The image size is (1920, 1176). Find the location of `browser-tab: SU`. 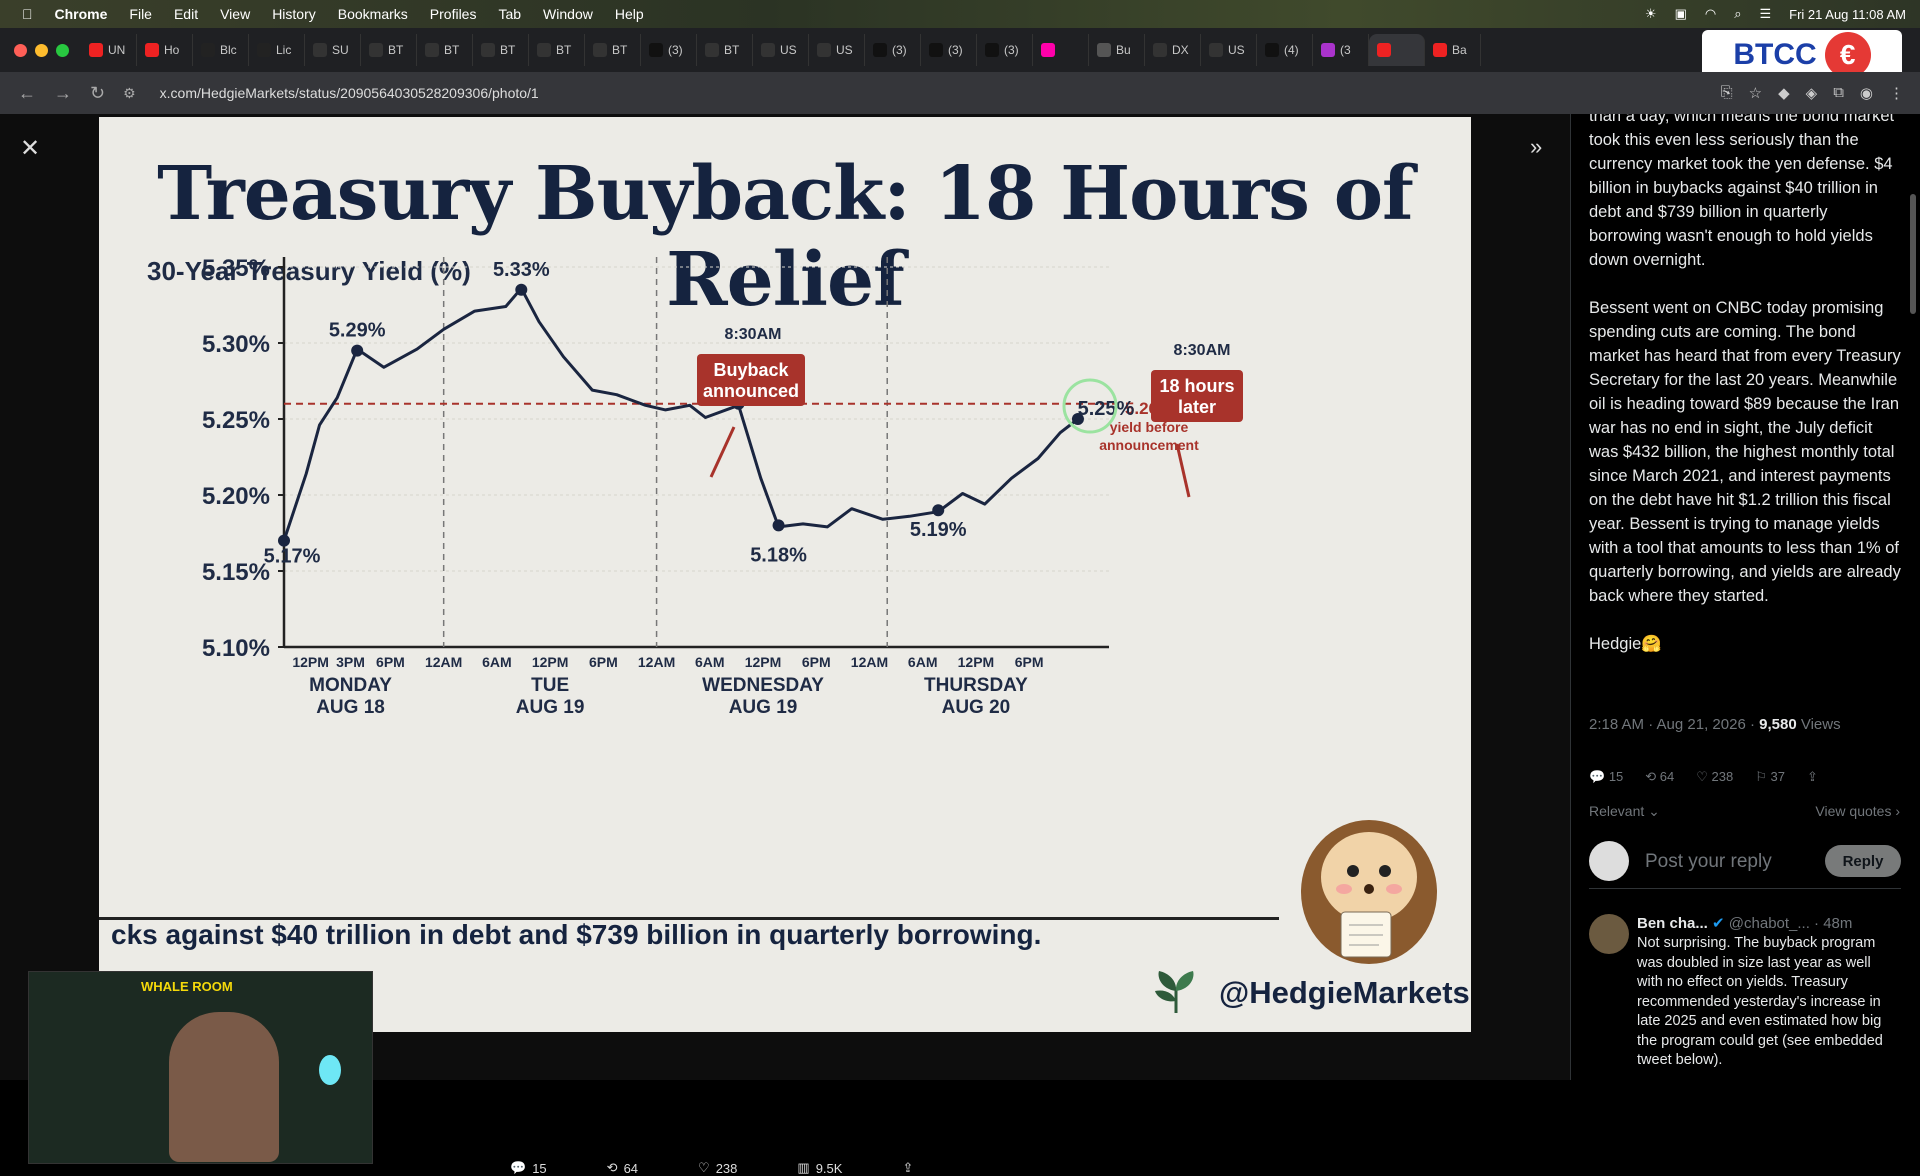

browser-tab: SU is located at coordinates (333, 50).